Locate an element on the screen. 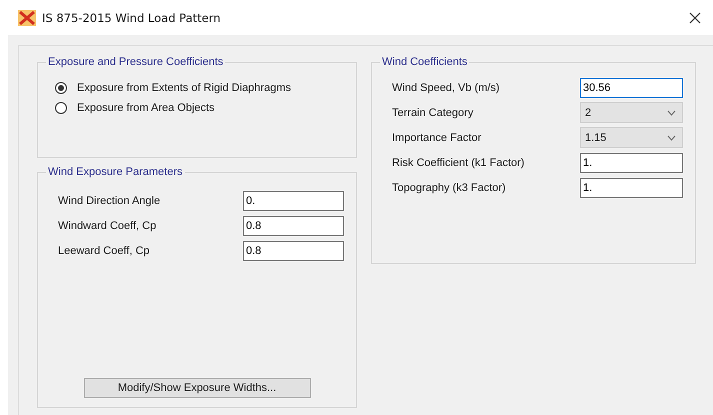 The image size is (713, 415). dropdown: 2 is located at coordinates (631, 112).